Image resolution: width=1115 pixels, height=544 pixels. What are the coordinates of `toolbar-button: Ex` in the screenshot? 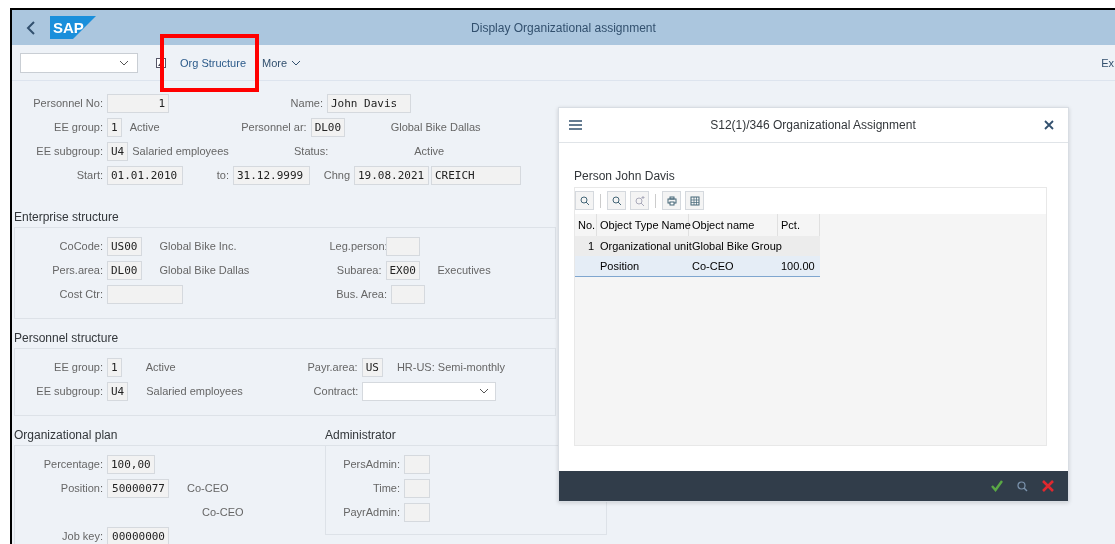 It's located at (1107, 62).